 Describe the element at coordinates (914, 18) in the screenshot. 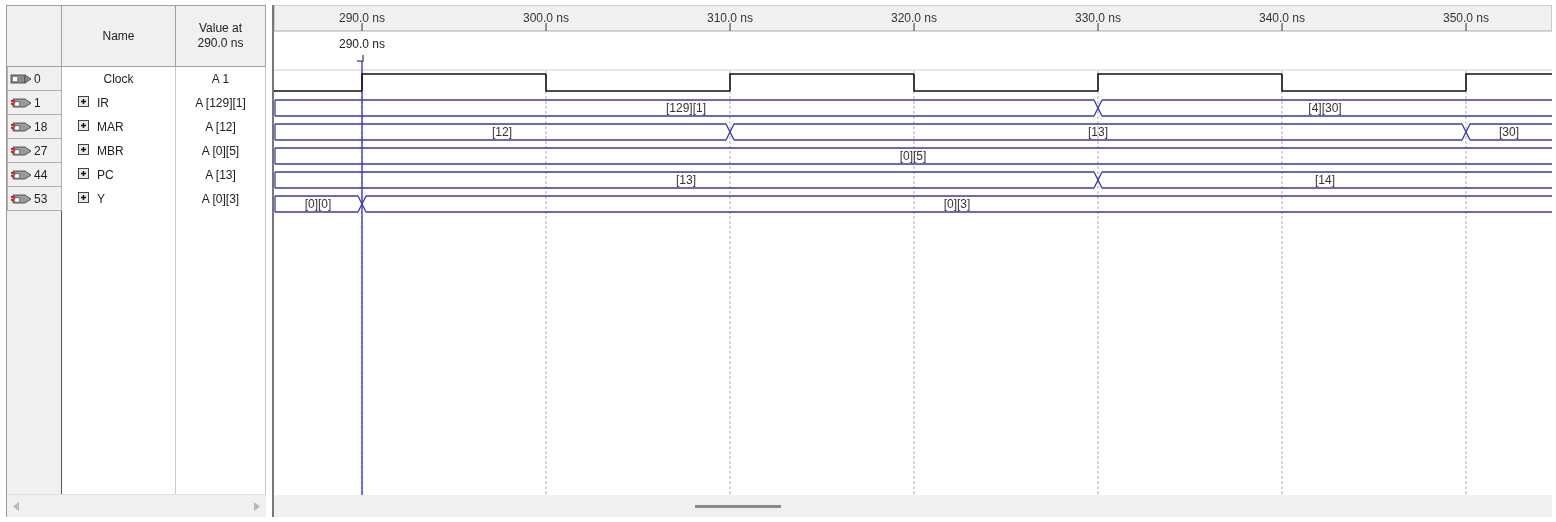

I see `tick-label: 320.0 ns` at that location.